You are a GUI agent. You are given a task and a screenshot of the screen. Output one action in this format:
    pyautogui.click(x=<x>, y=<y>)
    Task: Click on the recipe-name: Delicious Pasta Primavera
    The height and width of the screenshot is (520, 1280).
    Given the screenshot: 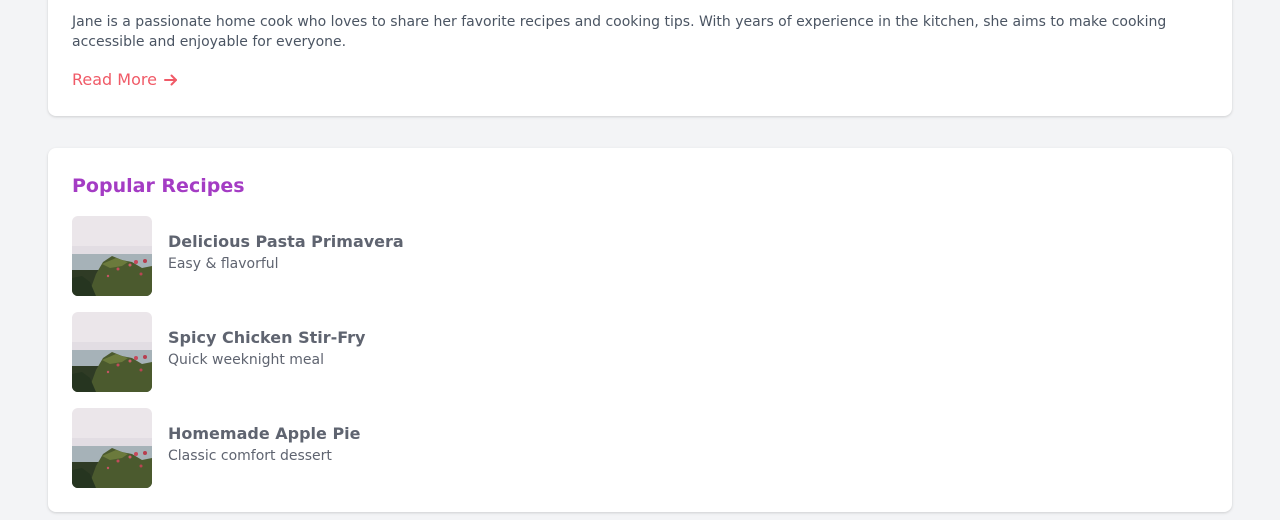 What is the action you would take?
    pyautogui.click(x=286, y=242)
    